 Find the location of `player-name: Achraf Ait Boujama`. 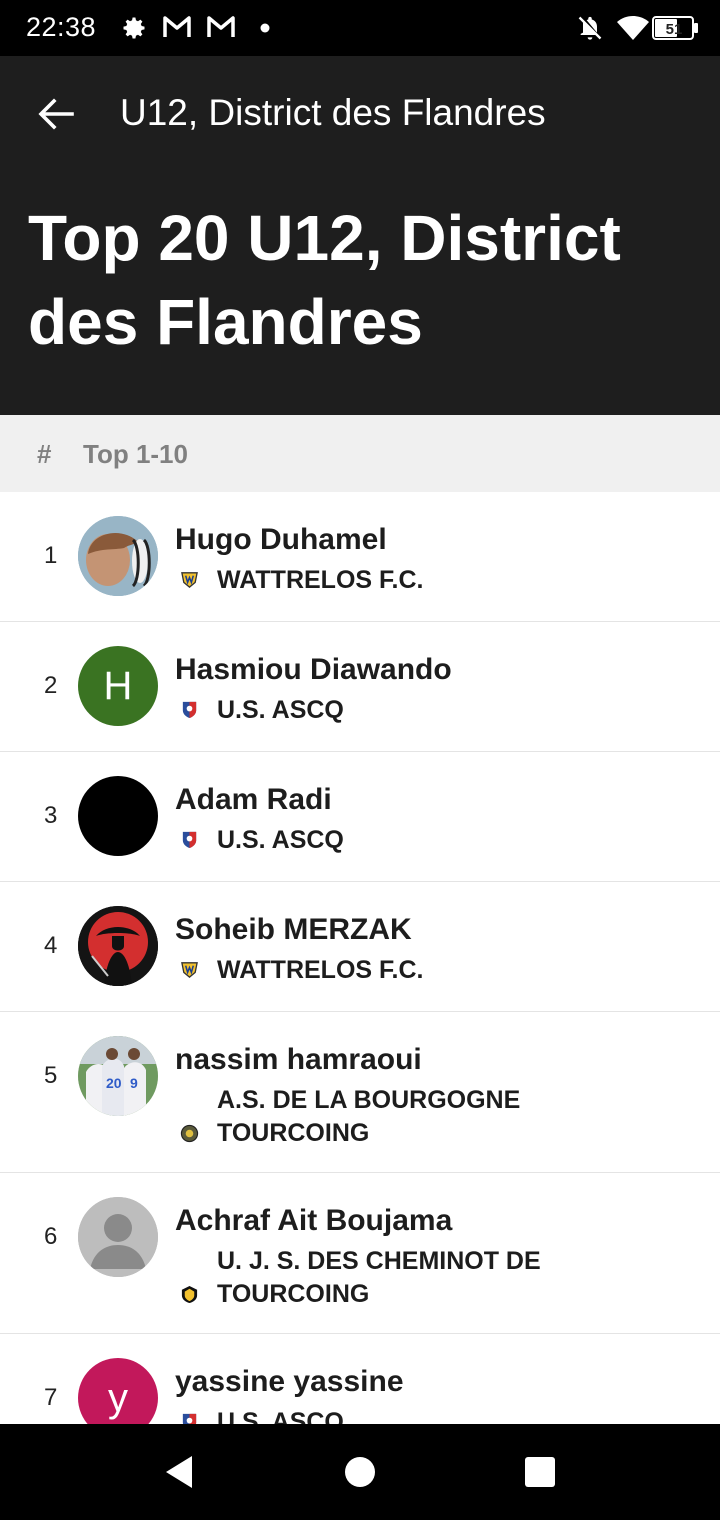

player-name: Achraf Ait Boujama is located at coordinates (314, 1220).